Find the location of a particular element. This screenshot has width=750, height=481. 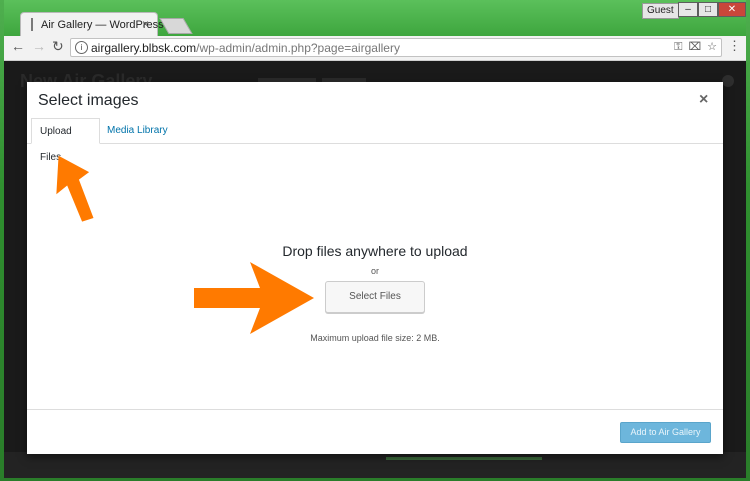

url-path: /wp-admin/admin.php?page=airgallery is located at coordinates (298, 48).